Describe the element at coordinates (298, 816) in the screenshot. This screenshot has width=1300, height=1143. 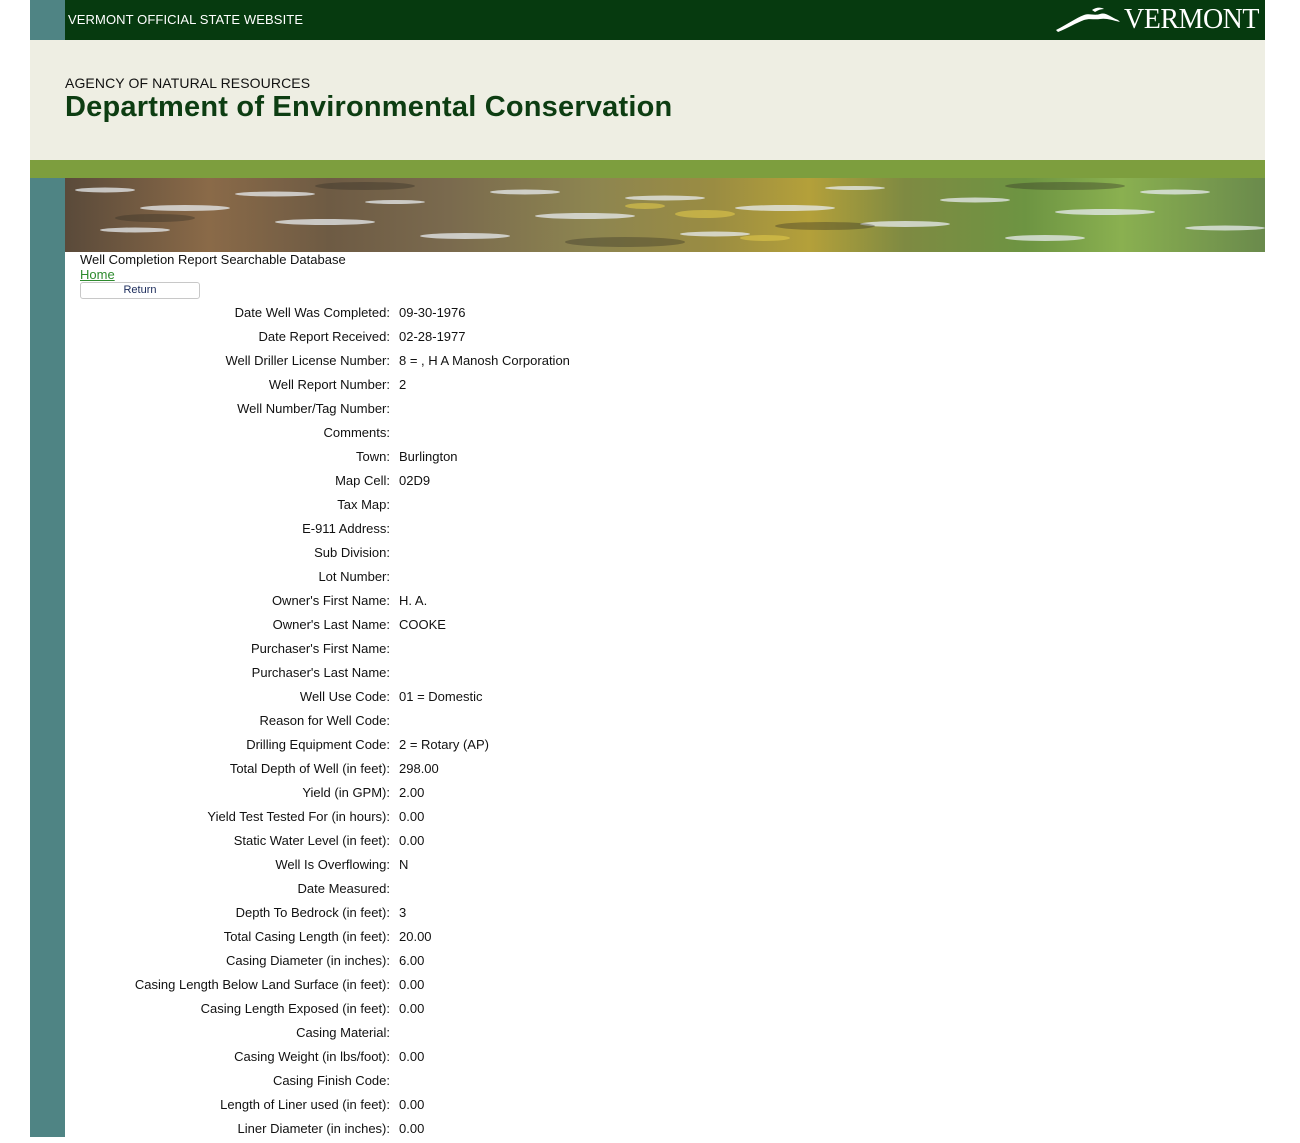
I see `field-label: Yield Test Tested For (in hours):` at that location.